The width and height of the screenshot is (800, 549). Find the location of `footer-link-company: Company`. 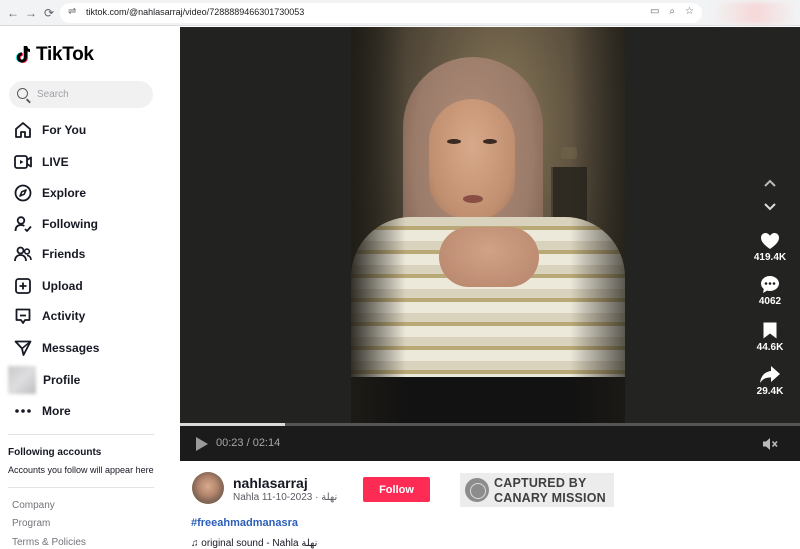

footer-link-company: Company is located at coordinates (33, 505).